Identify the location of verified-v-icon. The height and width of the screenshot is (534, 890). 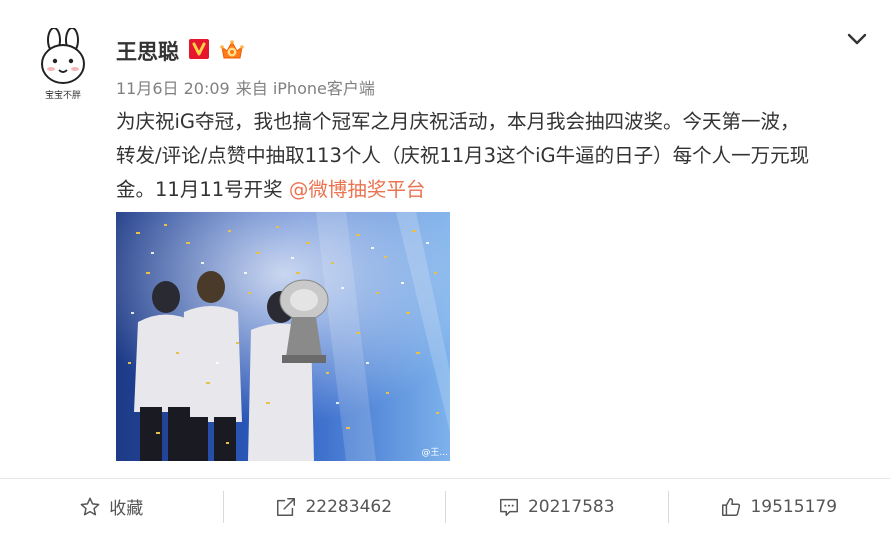
(199, 49).